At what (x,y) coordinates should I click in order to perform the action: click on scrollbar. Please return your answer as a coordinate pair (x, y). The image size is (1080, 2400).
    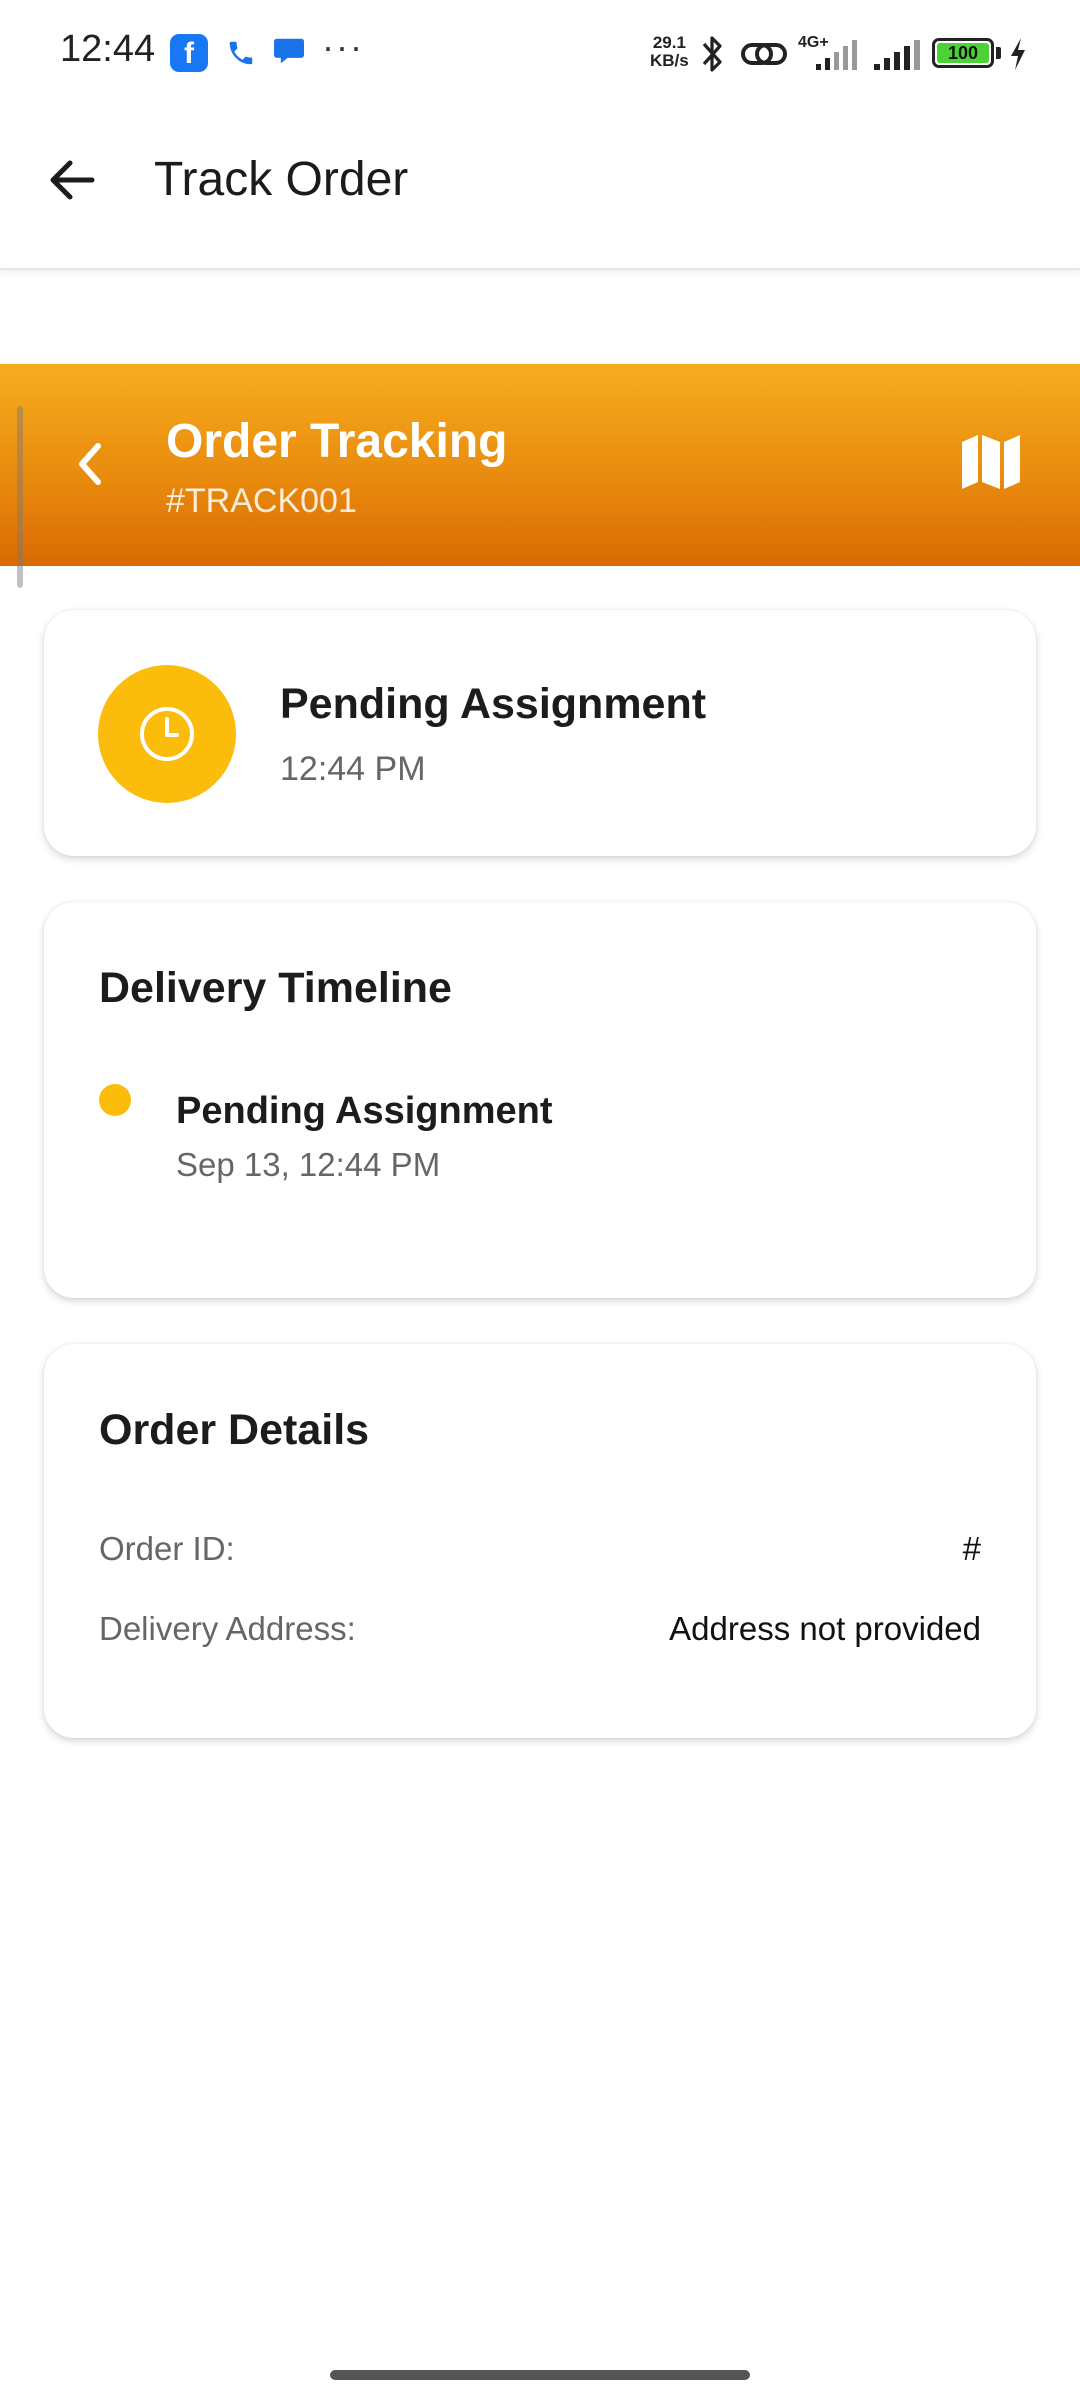
    Looking at the image, I should click on (20, 497).